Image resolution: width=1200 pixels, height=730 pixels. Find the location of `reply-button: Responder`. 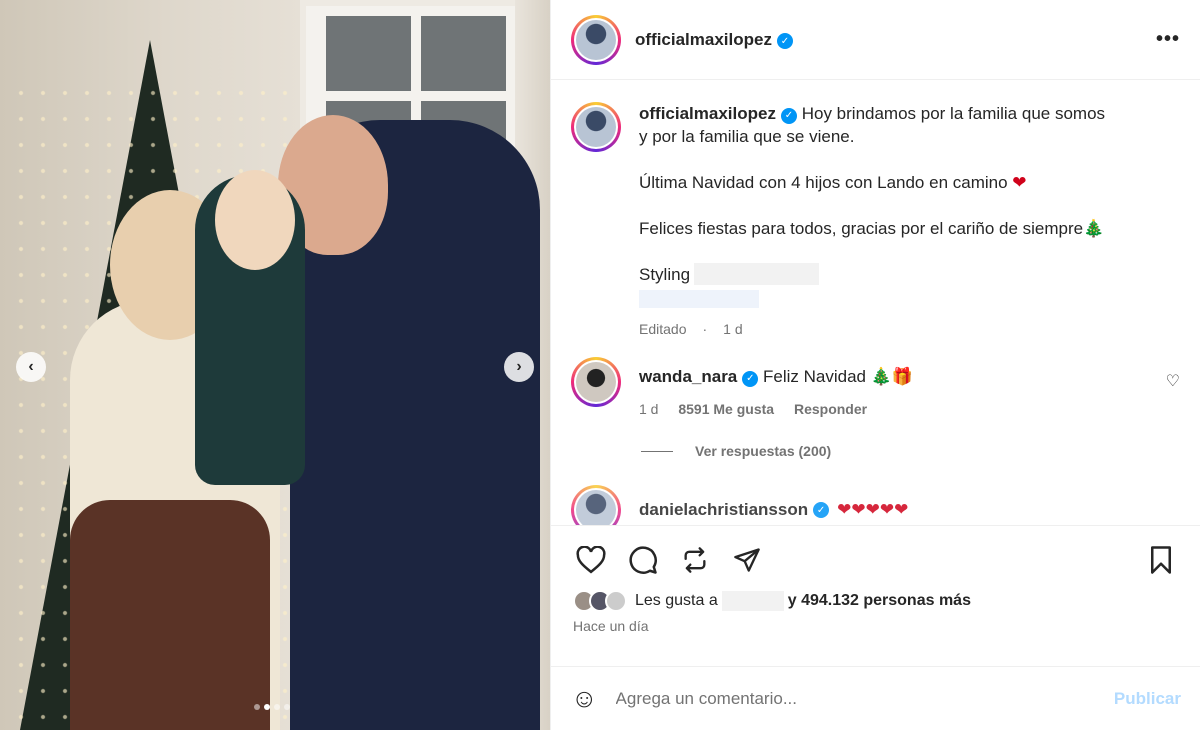

reply-button: Responder is located at coordinates (830, 409).